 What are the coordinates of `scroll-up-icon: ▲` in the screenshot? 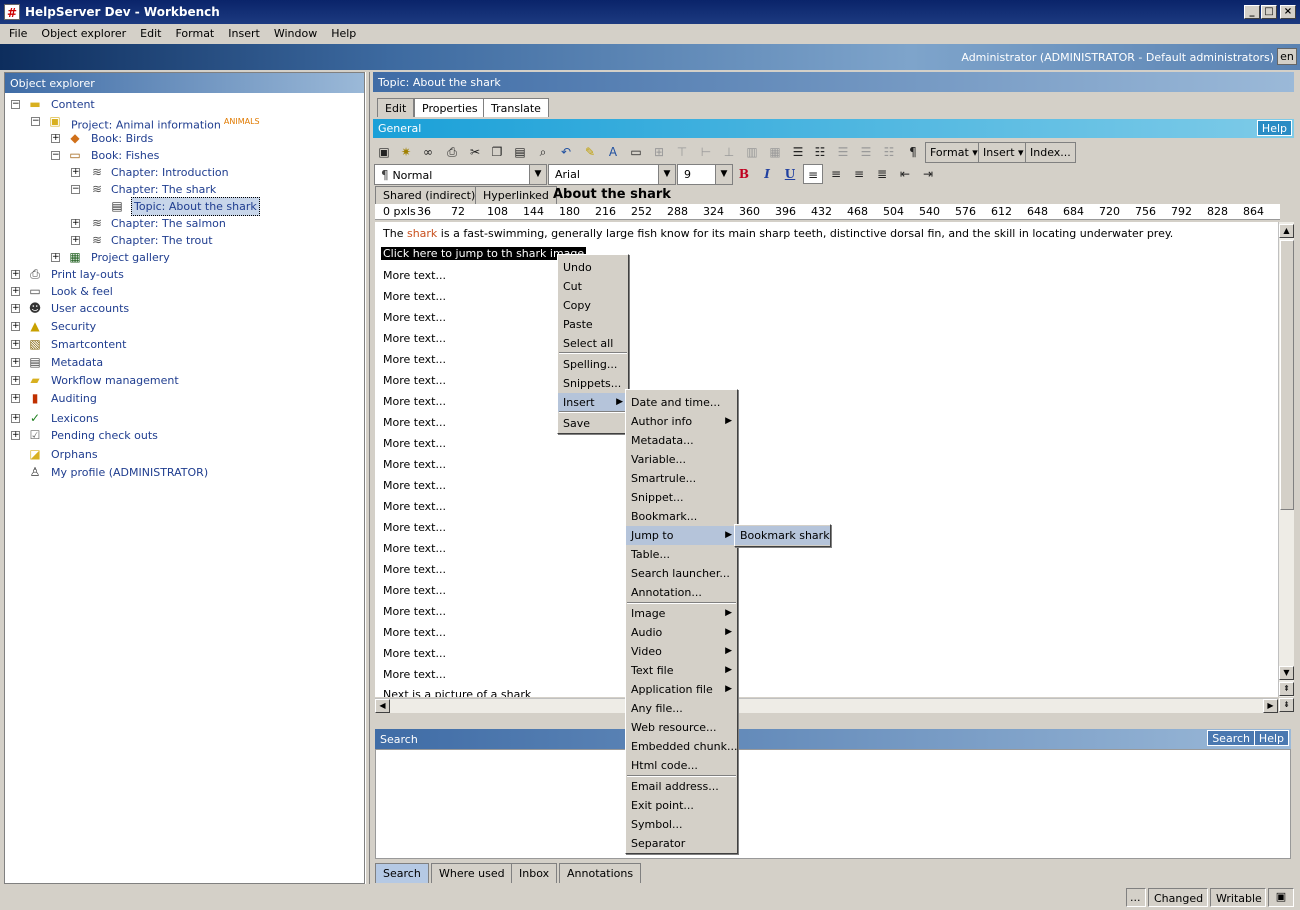 It's located at (1286, 231).